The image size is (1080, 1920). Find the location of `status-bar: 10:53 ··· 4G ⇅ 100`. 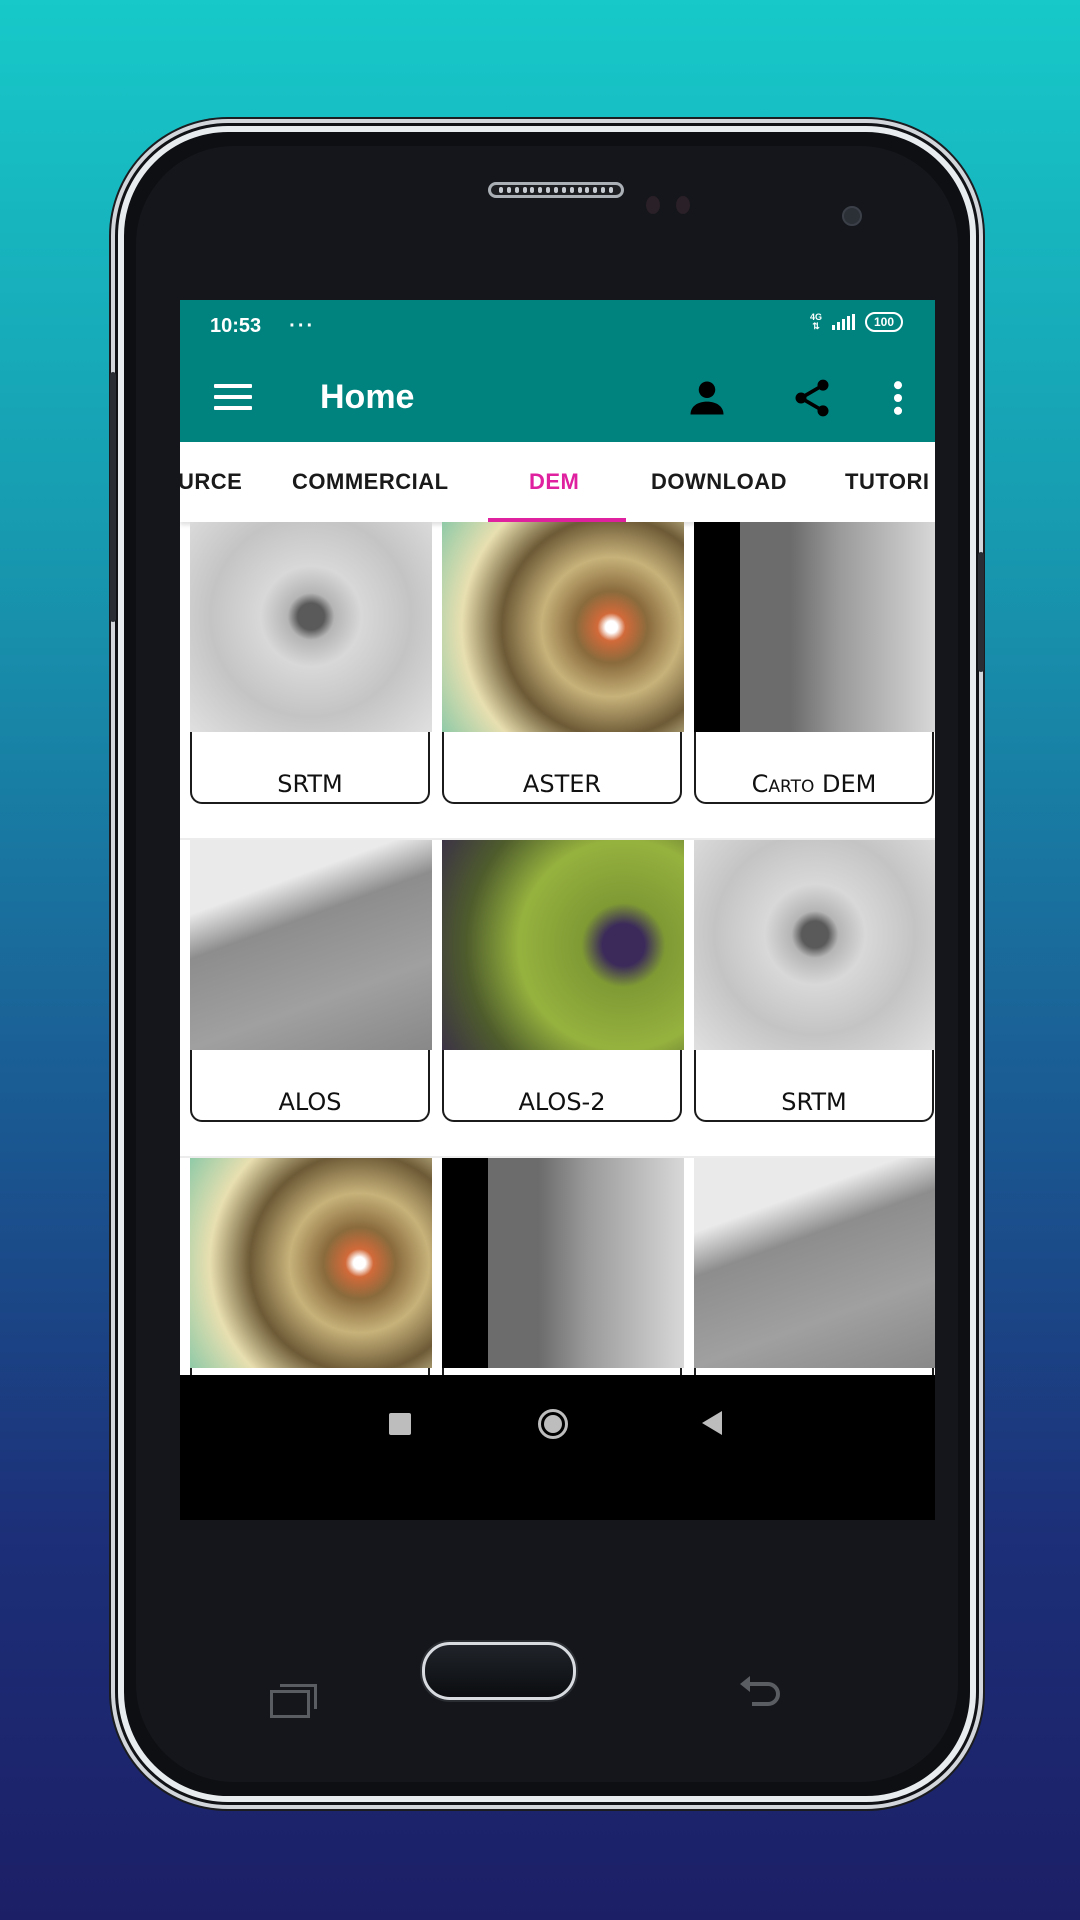

status-bar: 10:53 ··· 4G ⇅ 100 is located at coordinates (557, 326).